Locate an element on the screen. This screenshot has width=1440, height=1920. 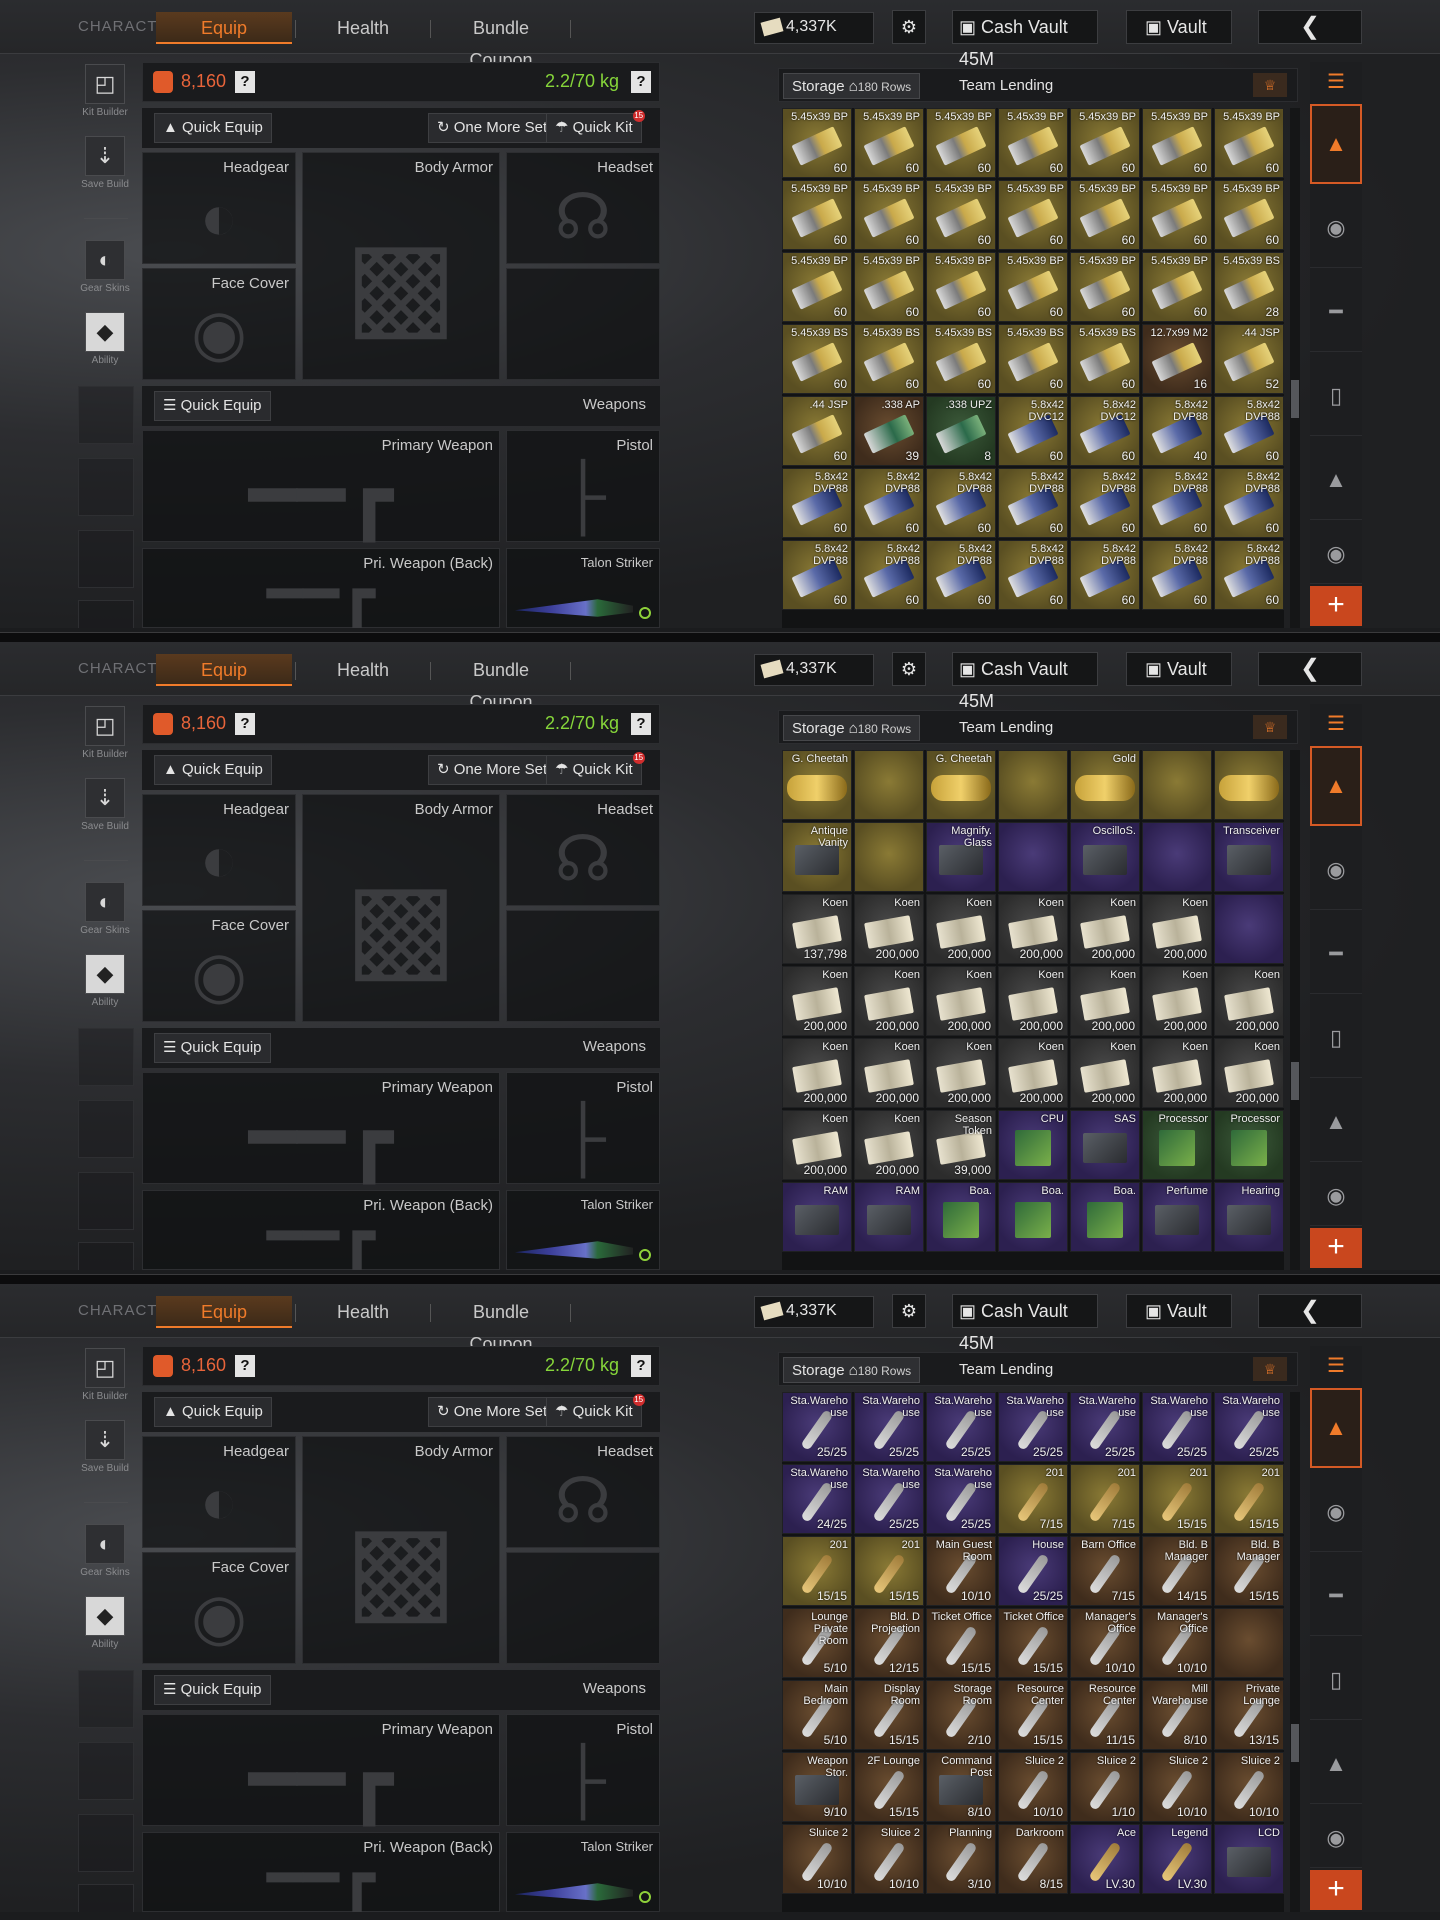
storage-item: Sta.Wareho use 24/25 is located at coordinates (817, 1499).